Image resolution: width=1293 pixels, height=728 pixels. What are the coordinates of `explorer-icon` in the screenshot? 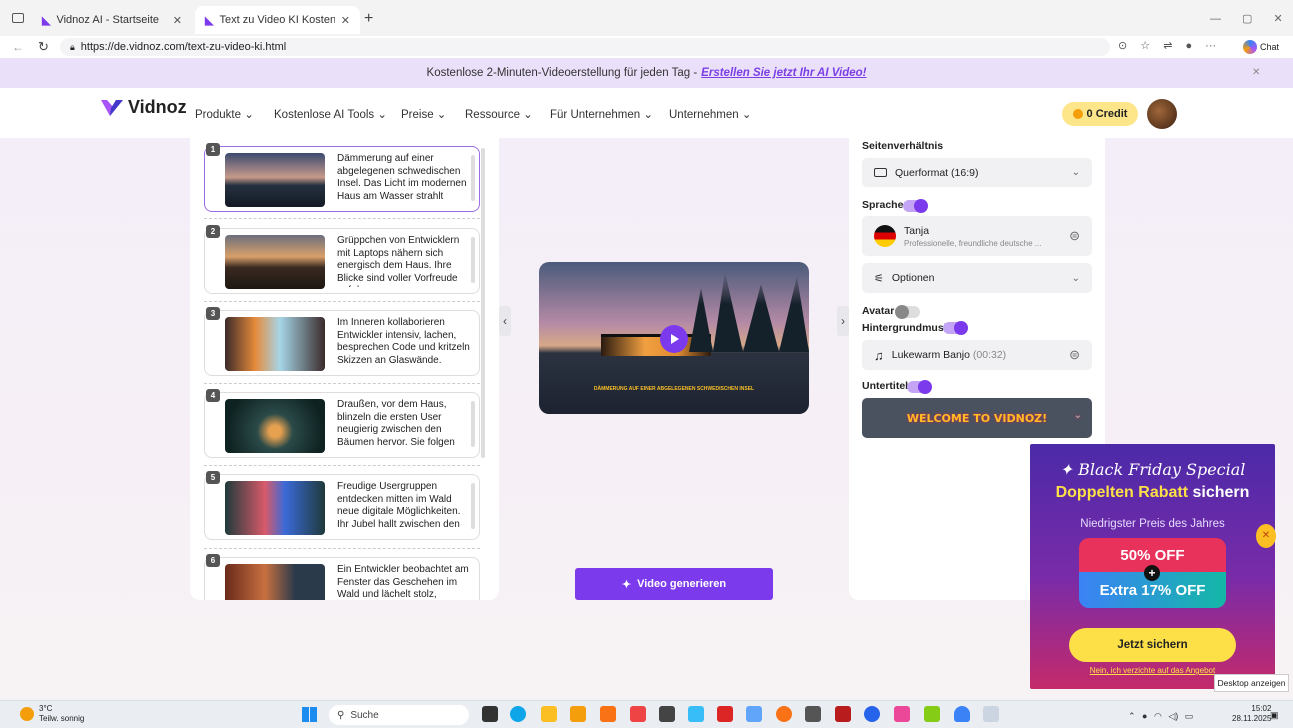 It's located at (549, 714).